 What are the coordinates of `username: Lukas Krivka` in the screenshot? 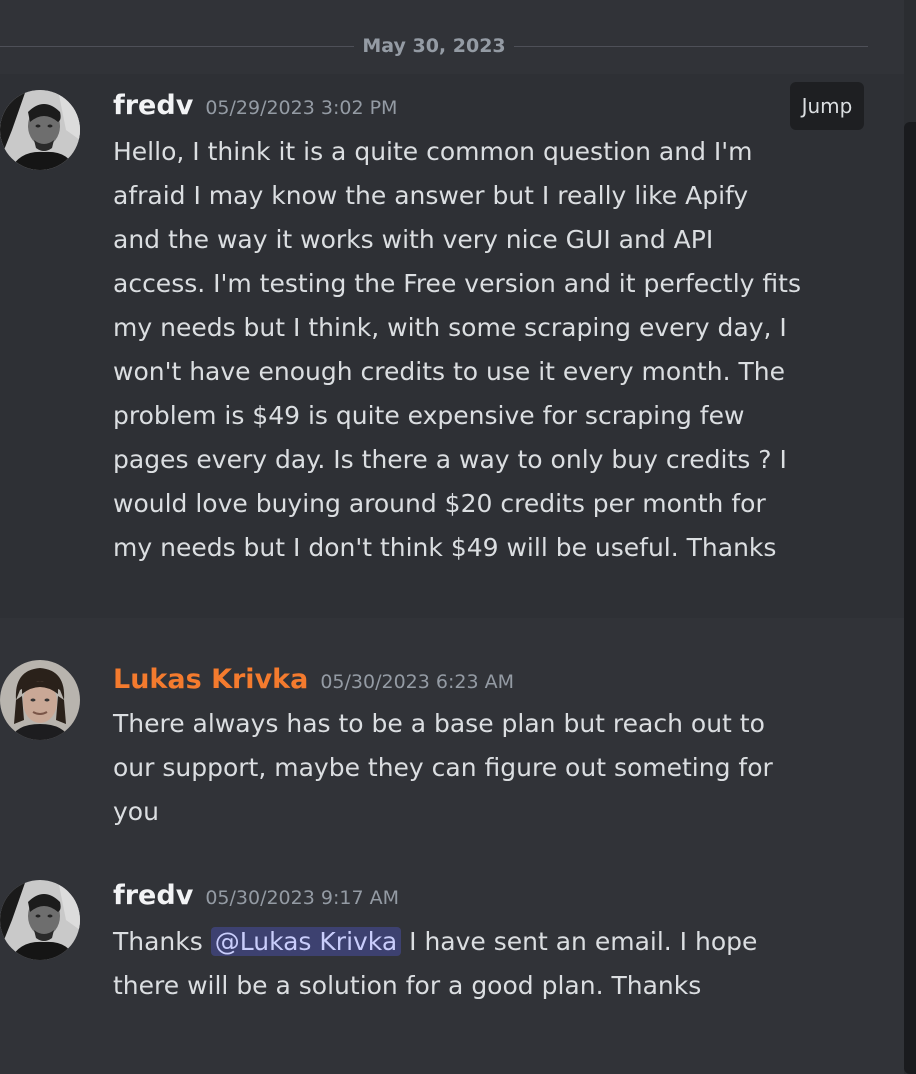 It's located at (210, 679).